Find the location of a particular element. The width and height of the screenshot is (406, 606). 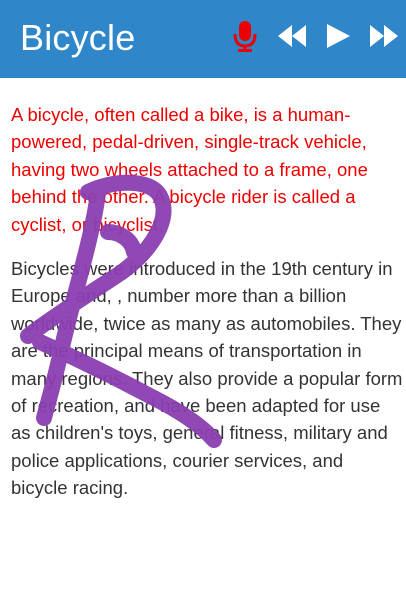

previous-button is located at coordinates (292, 36).